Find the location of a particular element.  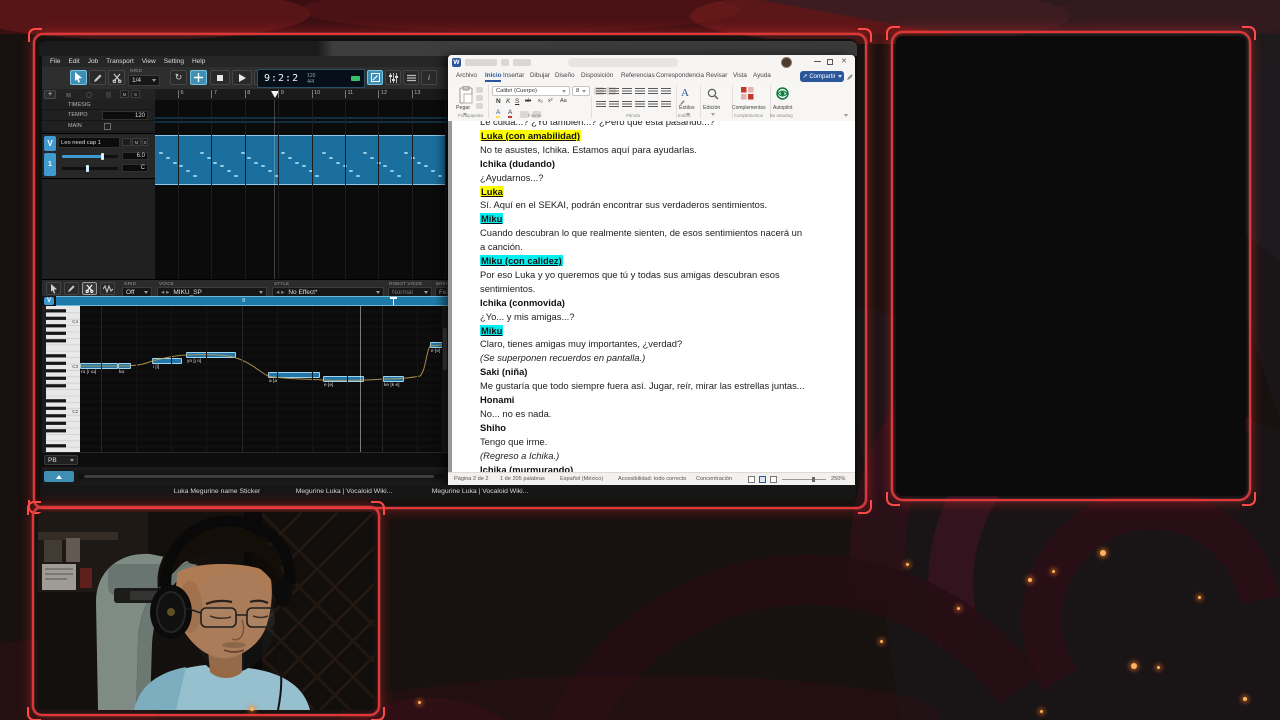

word-count: 1 de 205 palabras is located at coordinates (522, 479).